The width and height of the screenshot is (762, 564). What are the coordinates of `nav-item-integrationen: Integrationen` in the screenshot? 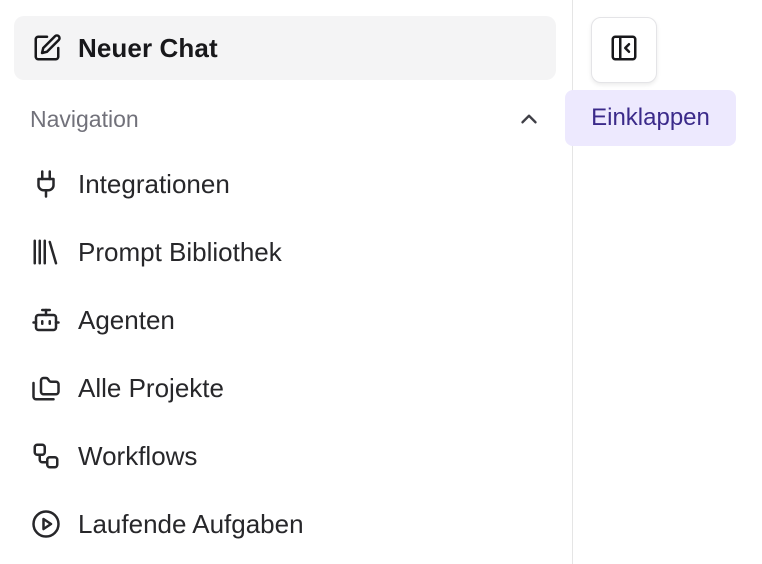 It's located at (290, 184).